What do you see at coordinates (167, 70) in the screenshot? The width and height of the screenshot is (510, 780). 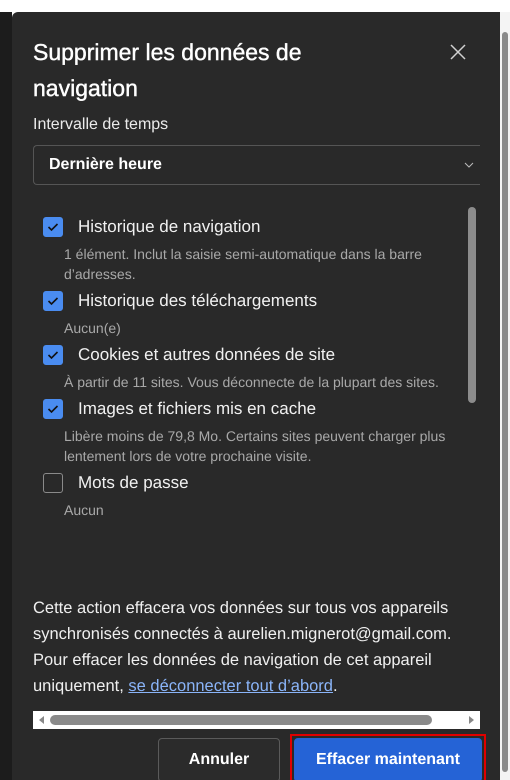 I see `dialog-title: Supprimer les données de navigation` at bounding box center [167, 70].